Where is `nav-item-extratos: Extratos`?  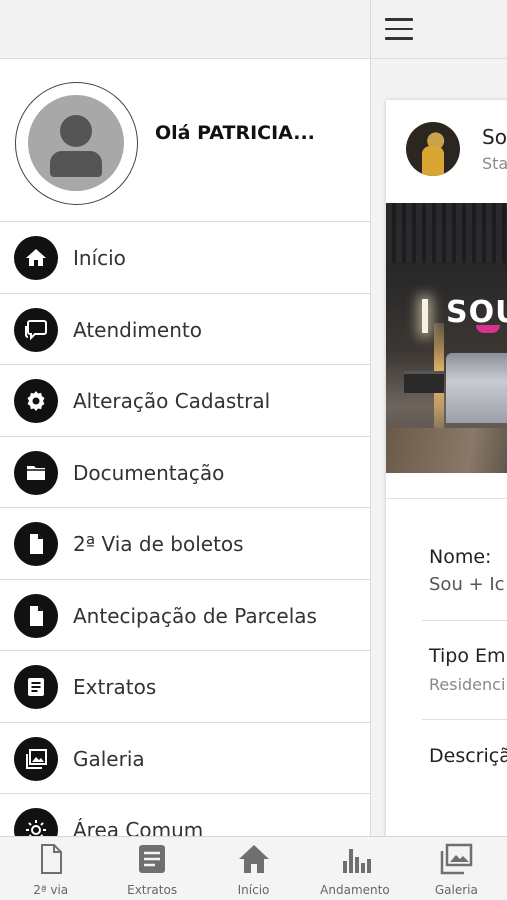
nav-item-extratos: Extratos is located at coordinates (151, 868).